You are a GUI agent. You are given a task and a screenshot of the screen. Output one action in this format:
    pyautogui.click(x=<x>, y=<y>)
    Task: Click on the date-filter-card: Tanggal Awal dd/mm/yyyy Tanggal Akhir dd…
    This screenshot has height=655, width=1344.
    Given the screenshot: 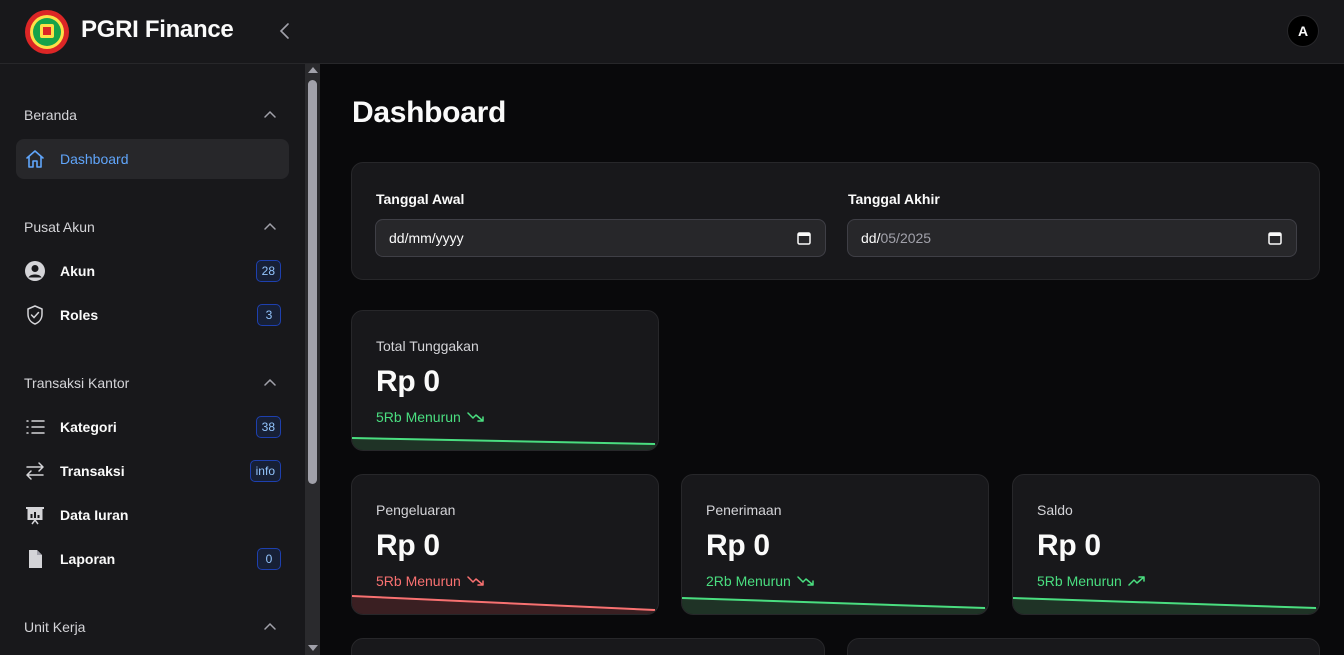 What is the action you would take?
    pyautogui.click(x=835, y=221)
    